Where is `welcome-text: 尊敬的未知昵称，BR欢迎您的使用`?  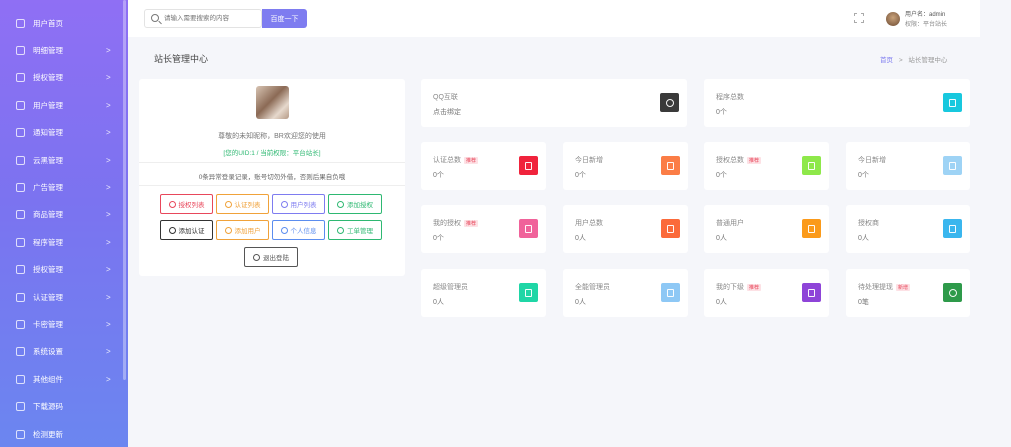
welcome-text: 尊敬的未知昵称，BR欢迎您的使用 is located at coordinates (272, 136).